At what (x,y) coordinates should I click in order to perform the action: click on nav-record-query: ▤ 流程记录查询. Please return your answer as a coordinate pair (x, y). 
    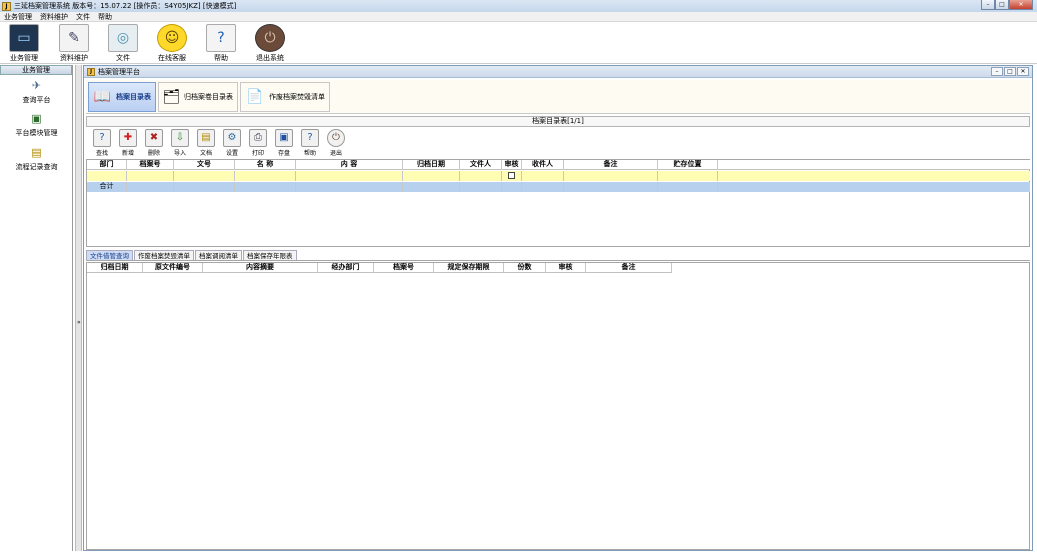
    Looking at the image, I should click on (36, 159).